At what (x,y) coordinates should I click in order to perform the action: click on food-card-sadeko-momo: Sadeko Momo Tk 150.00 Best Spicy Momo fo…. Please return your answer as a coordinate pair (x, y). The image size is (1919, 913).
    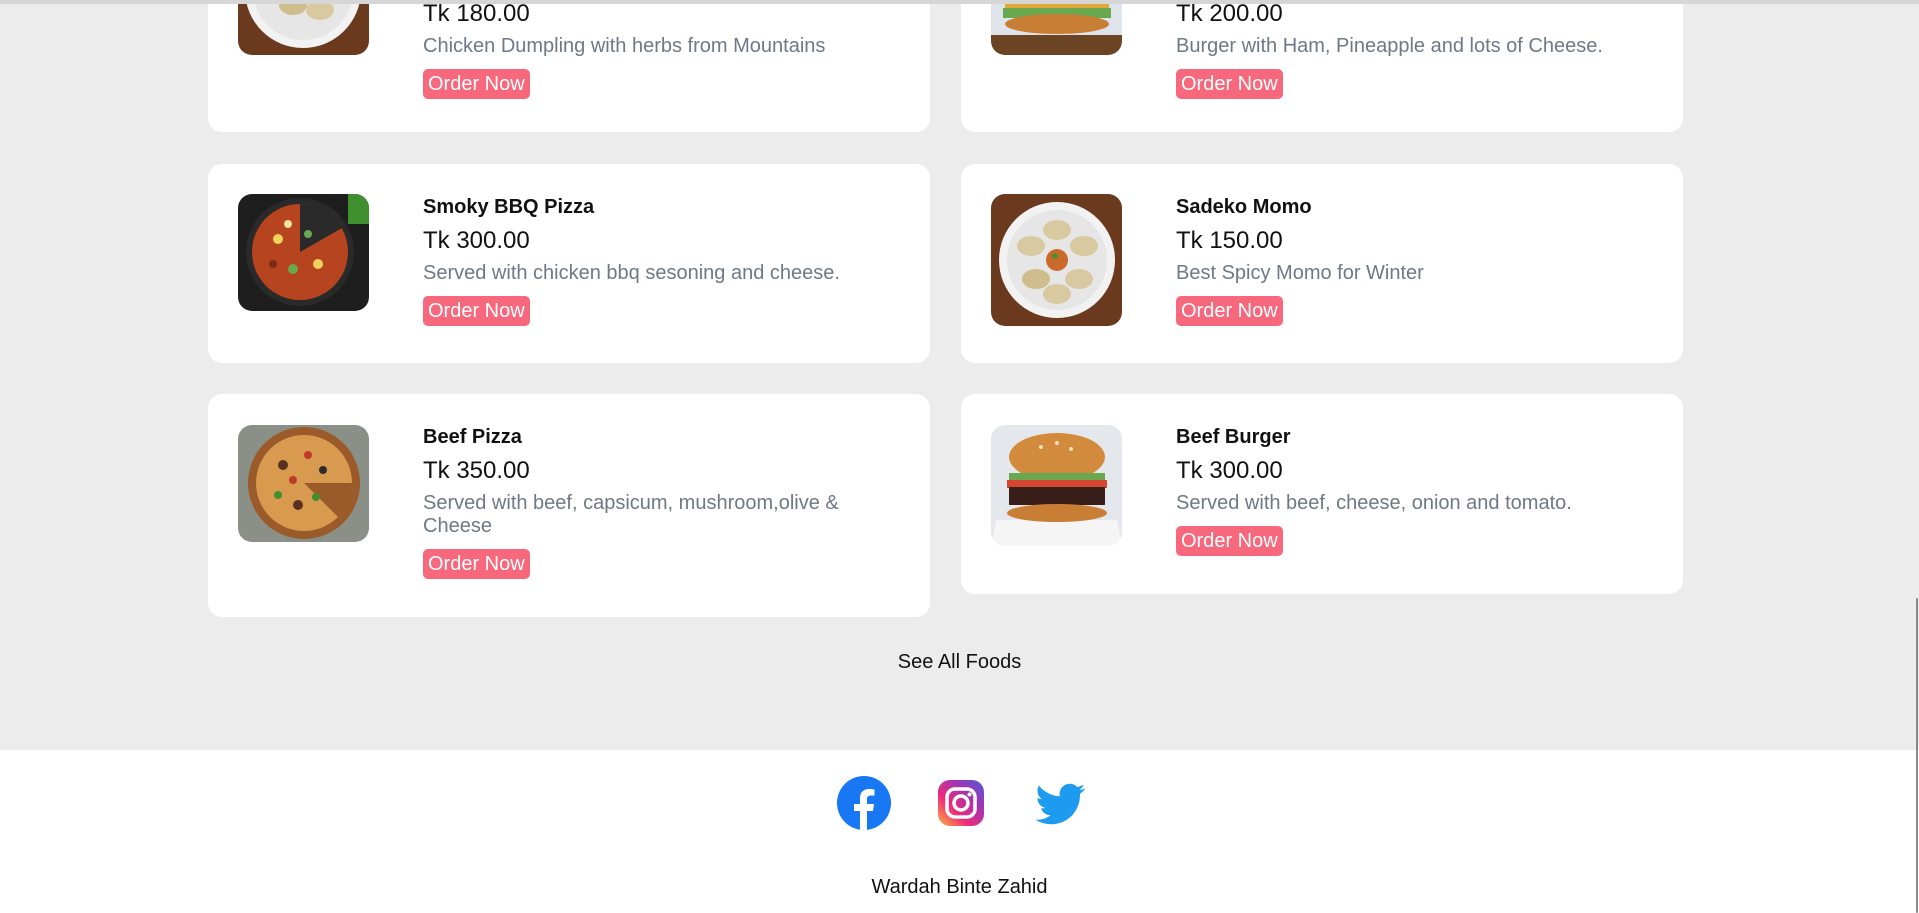
    Looking at the image, I should click on (1322, 263).